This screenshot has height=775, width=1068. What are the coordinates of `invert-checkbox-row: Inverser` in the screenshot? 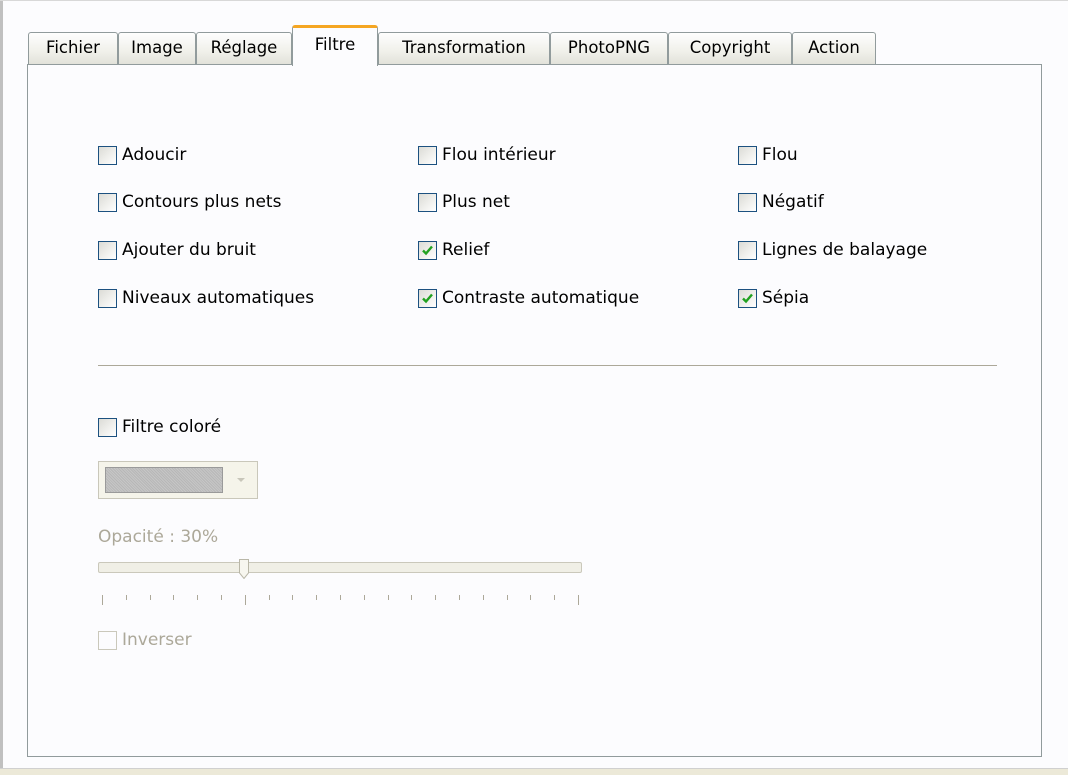 It's located at (145, 640).